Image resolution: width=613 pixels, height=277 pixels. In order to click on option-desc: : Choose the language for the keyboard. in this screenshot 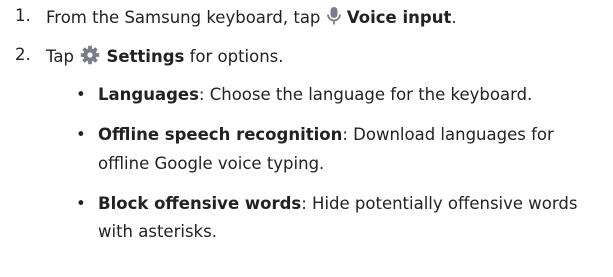, I will do `click(365, 94)`.